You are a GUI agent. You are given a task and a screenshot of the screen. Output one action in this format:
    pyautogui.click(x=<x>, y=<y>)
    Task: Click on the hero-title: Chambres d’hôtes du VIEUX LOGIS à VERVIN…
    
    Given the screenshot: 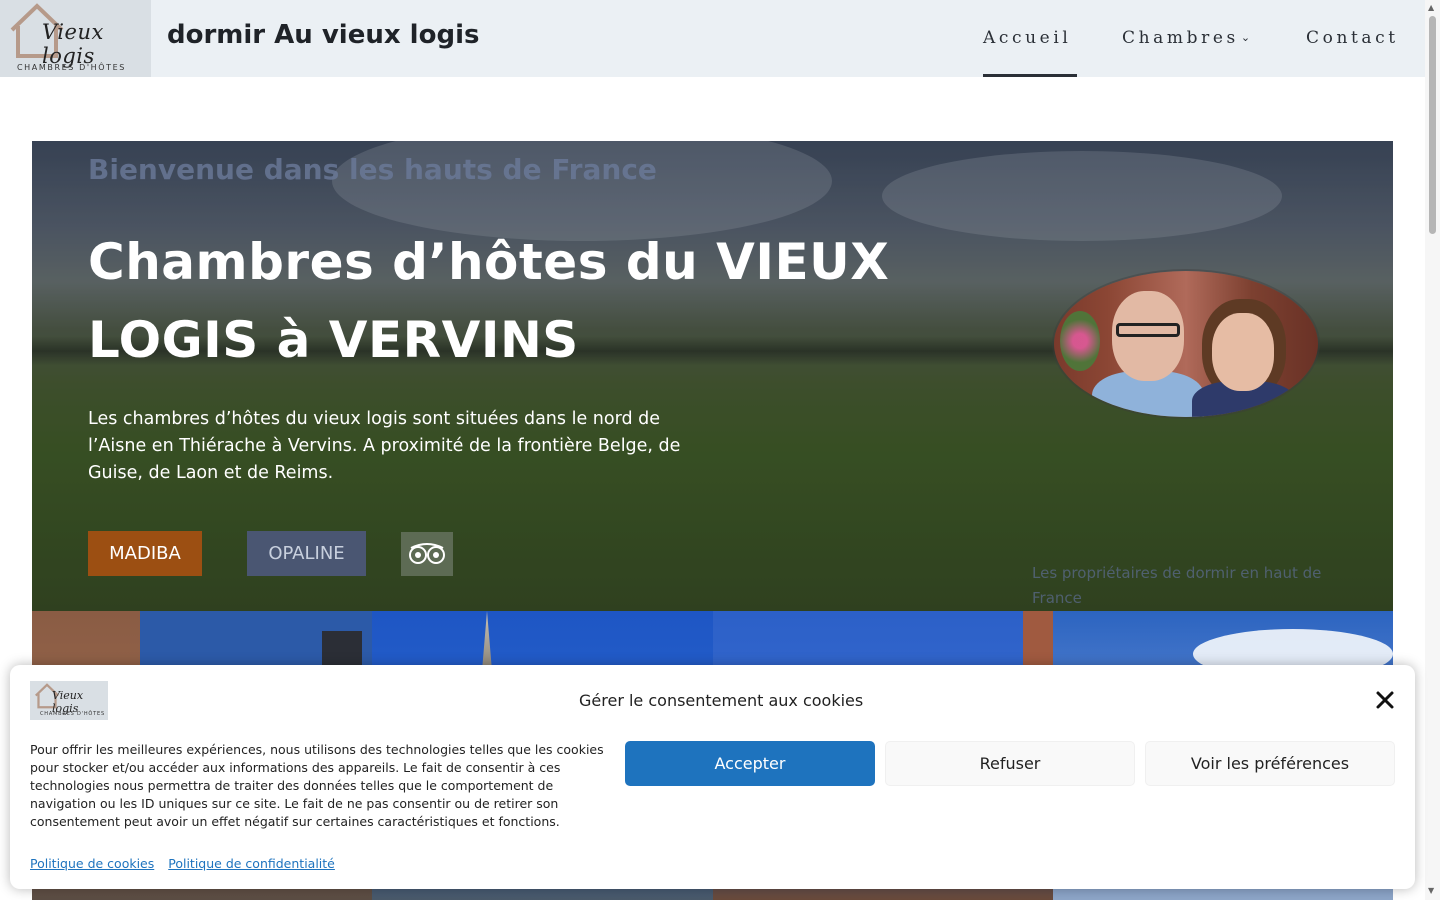 What is the action you would take?
    pyautogui.click(x=489, y=301)
    